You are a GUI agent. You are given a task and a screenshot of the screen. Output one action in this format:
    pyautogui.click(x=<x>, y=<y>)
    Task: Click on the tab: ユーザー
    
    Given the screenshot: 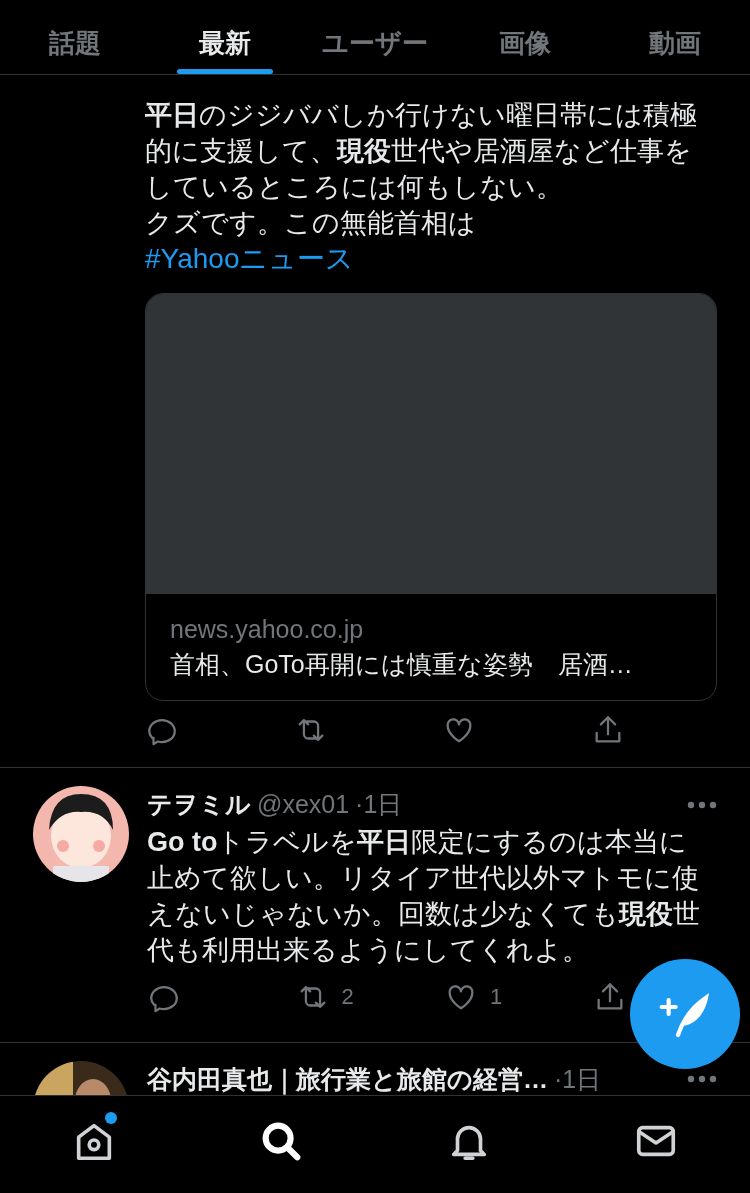 What is the action you would take?
    pyautogui.click(x=375, y=37)
    